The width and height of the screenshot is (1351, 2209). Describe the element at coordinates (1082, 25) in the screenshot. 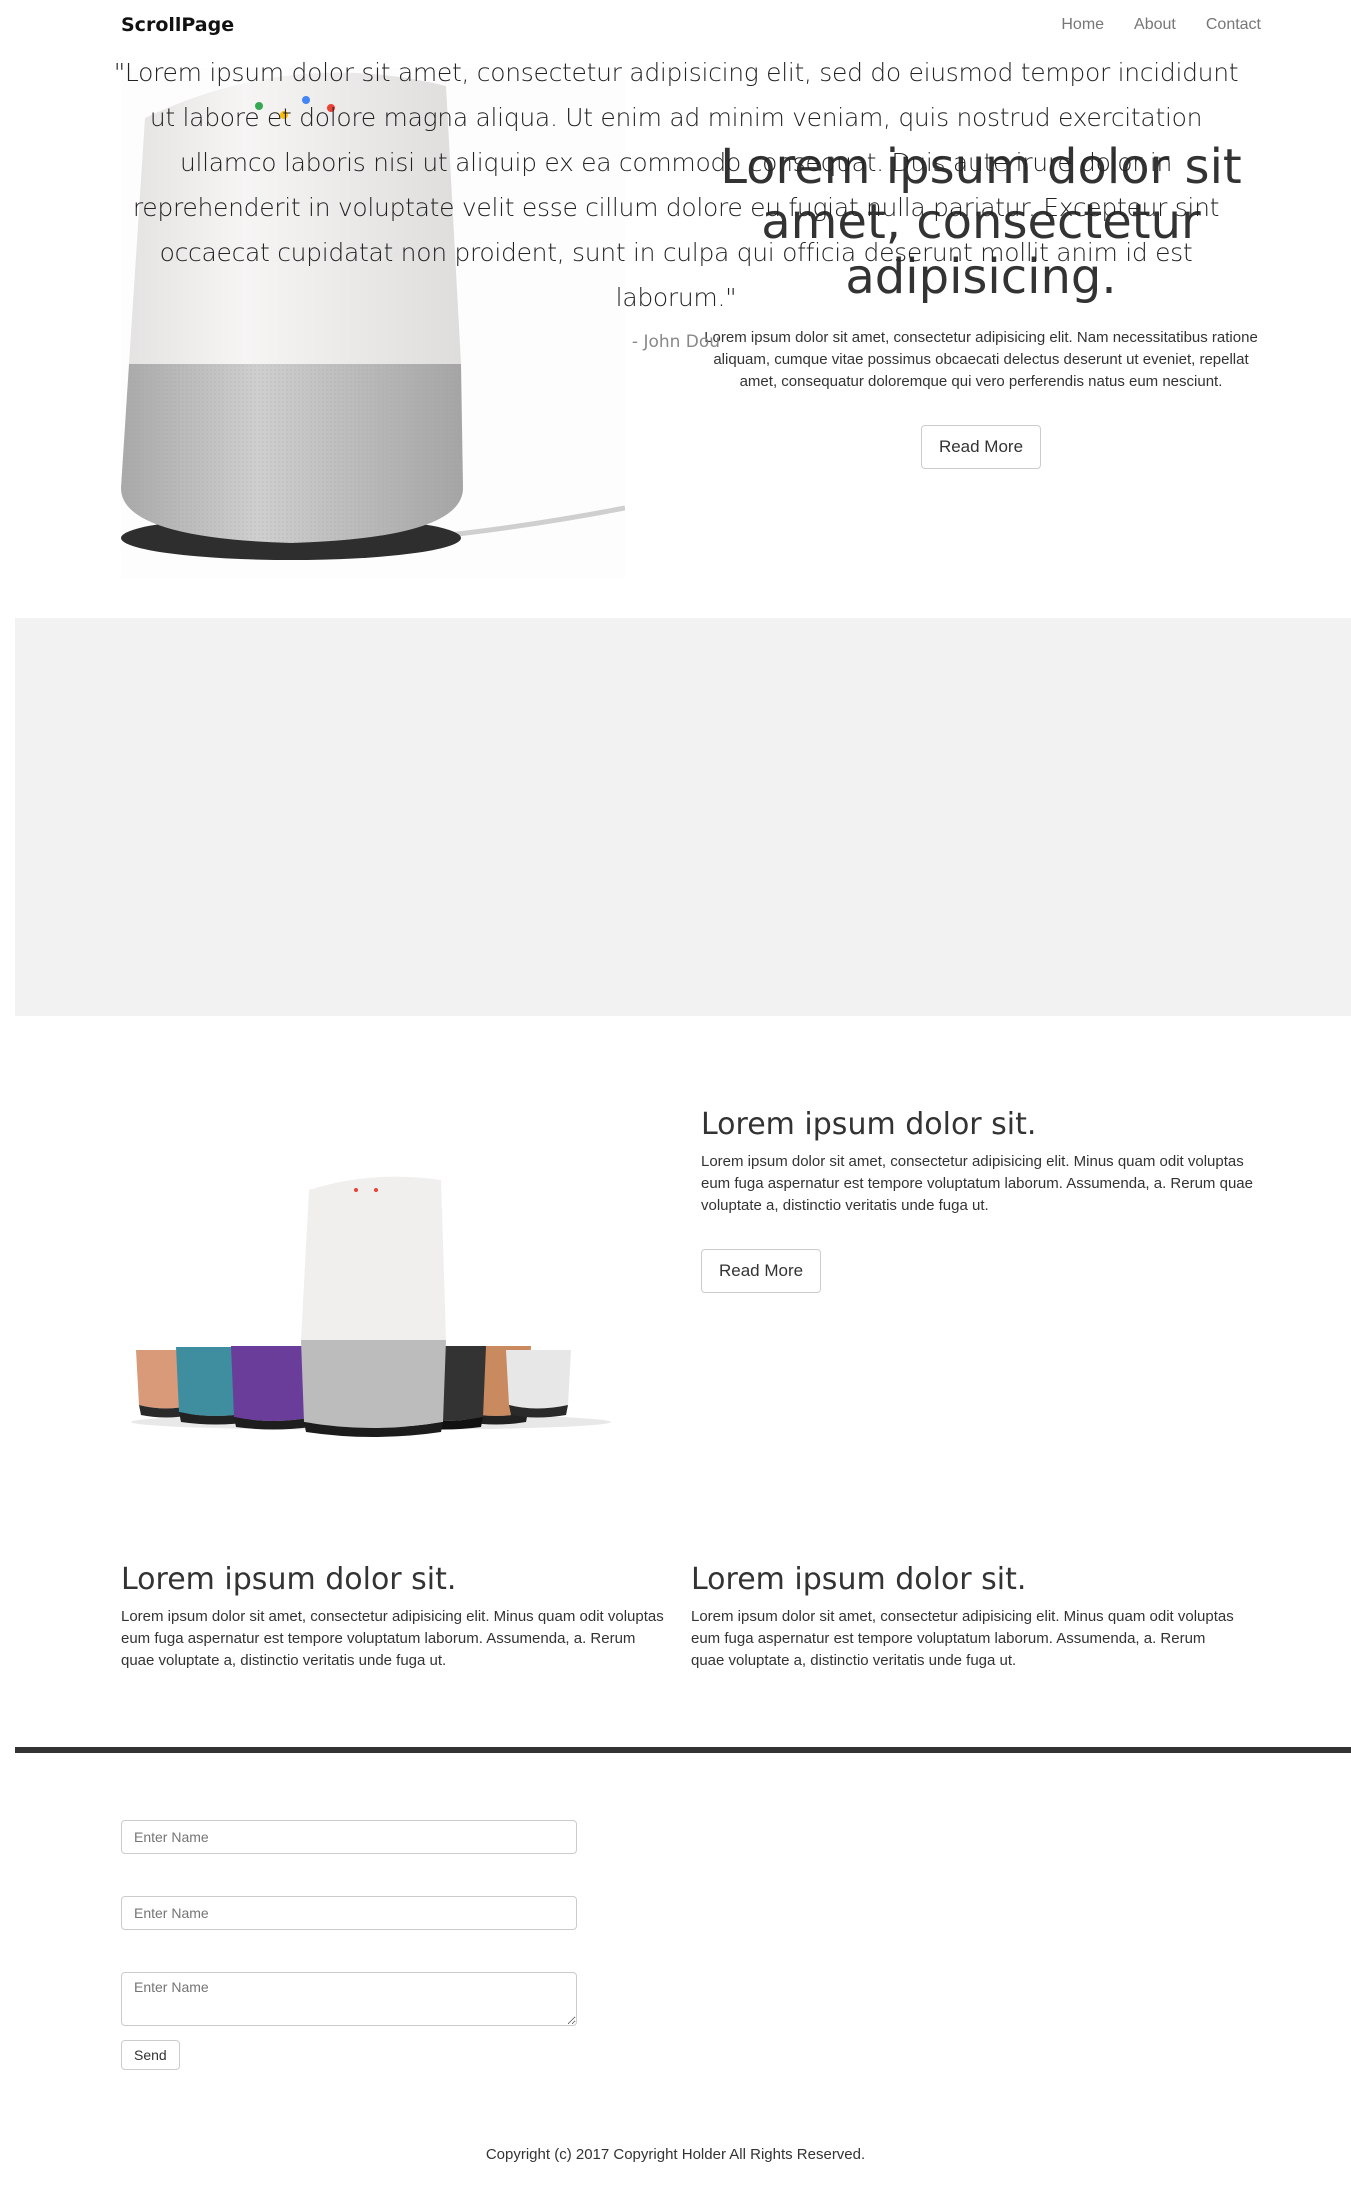

I see `nav-link-home: Home` at that location.